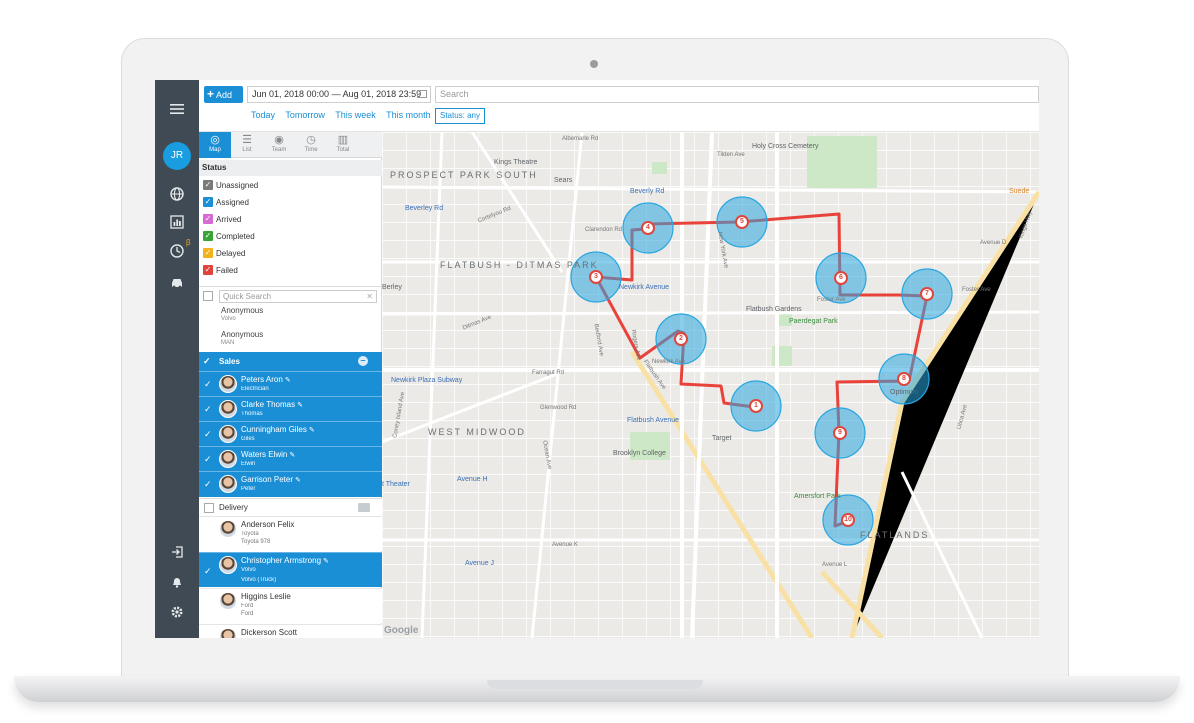 The image size is (1194, 723). Describe the element at coordinates (177, 224) in the screenshot. I see `chart-icon` at that location.